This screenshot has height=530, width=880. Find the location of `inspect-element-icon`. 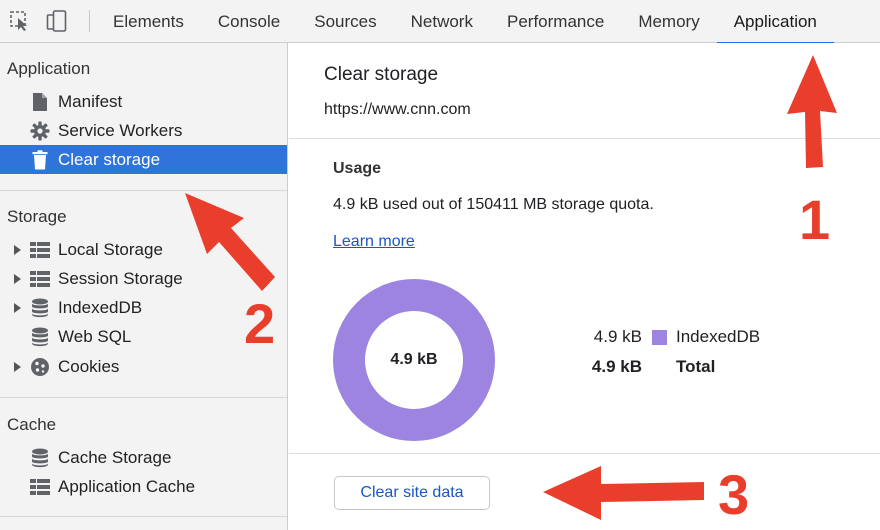

inspect-element-icon is located at coordinates (20, 21).